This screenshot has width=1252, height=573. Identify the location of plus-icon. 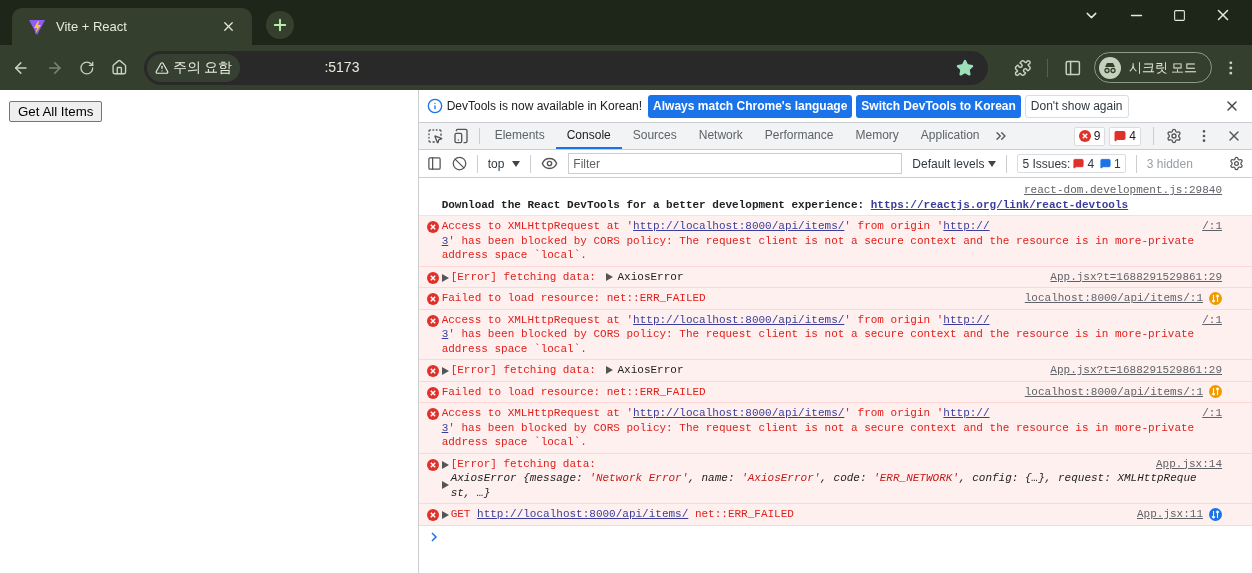
(280, 25).